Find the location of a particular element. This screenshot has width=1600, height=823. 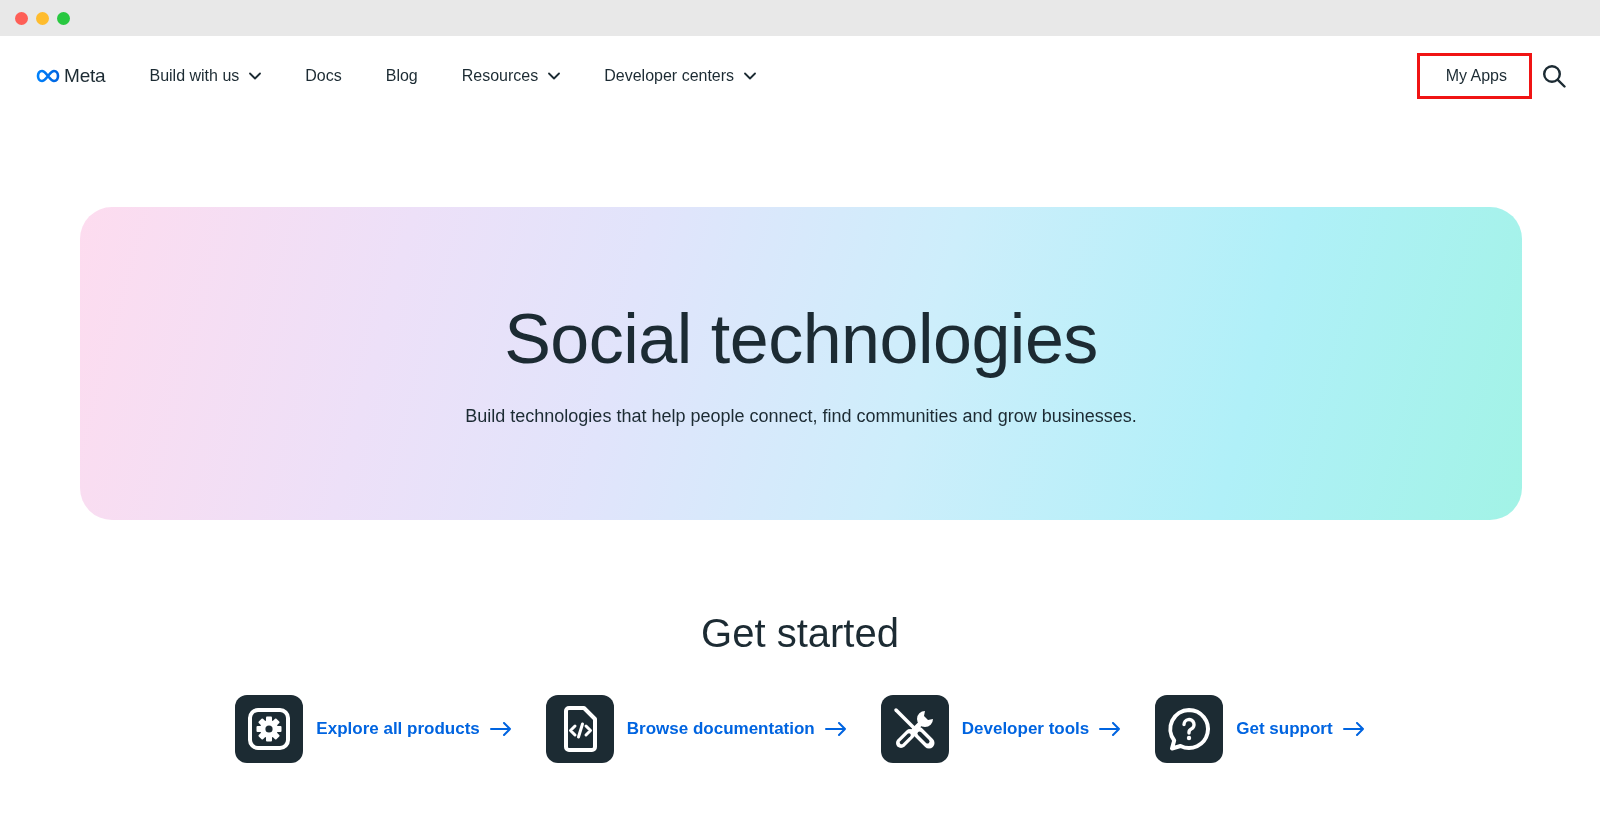

gear-icon is located at coordinates (269, 729).